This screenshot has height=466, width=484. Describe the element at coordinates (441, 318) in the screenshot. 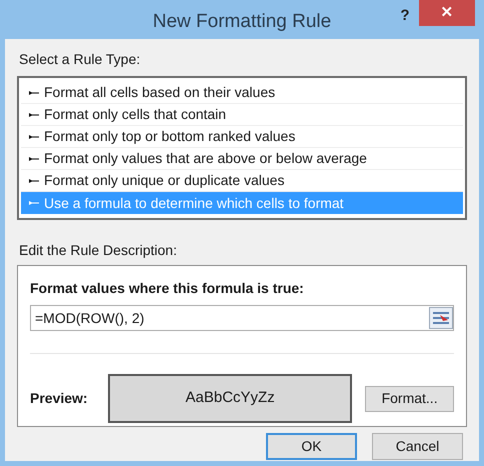

I see `range-selector-icon` at that location.